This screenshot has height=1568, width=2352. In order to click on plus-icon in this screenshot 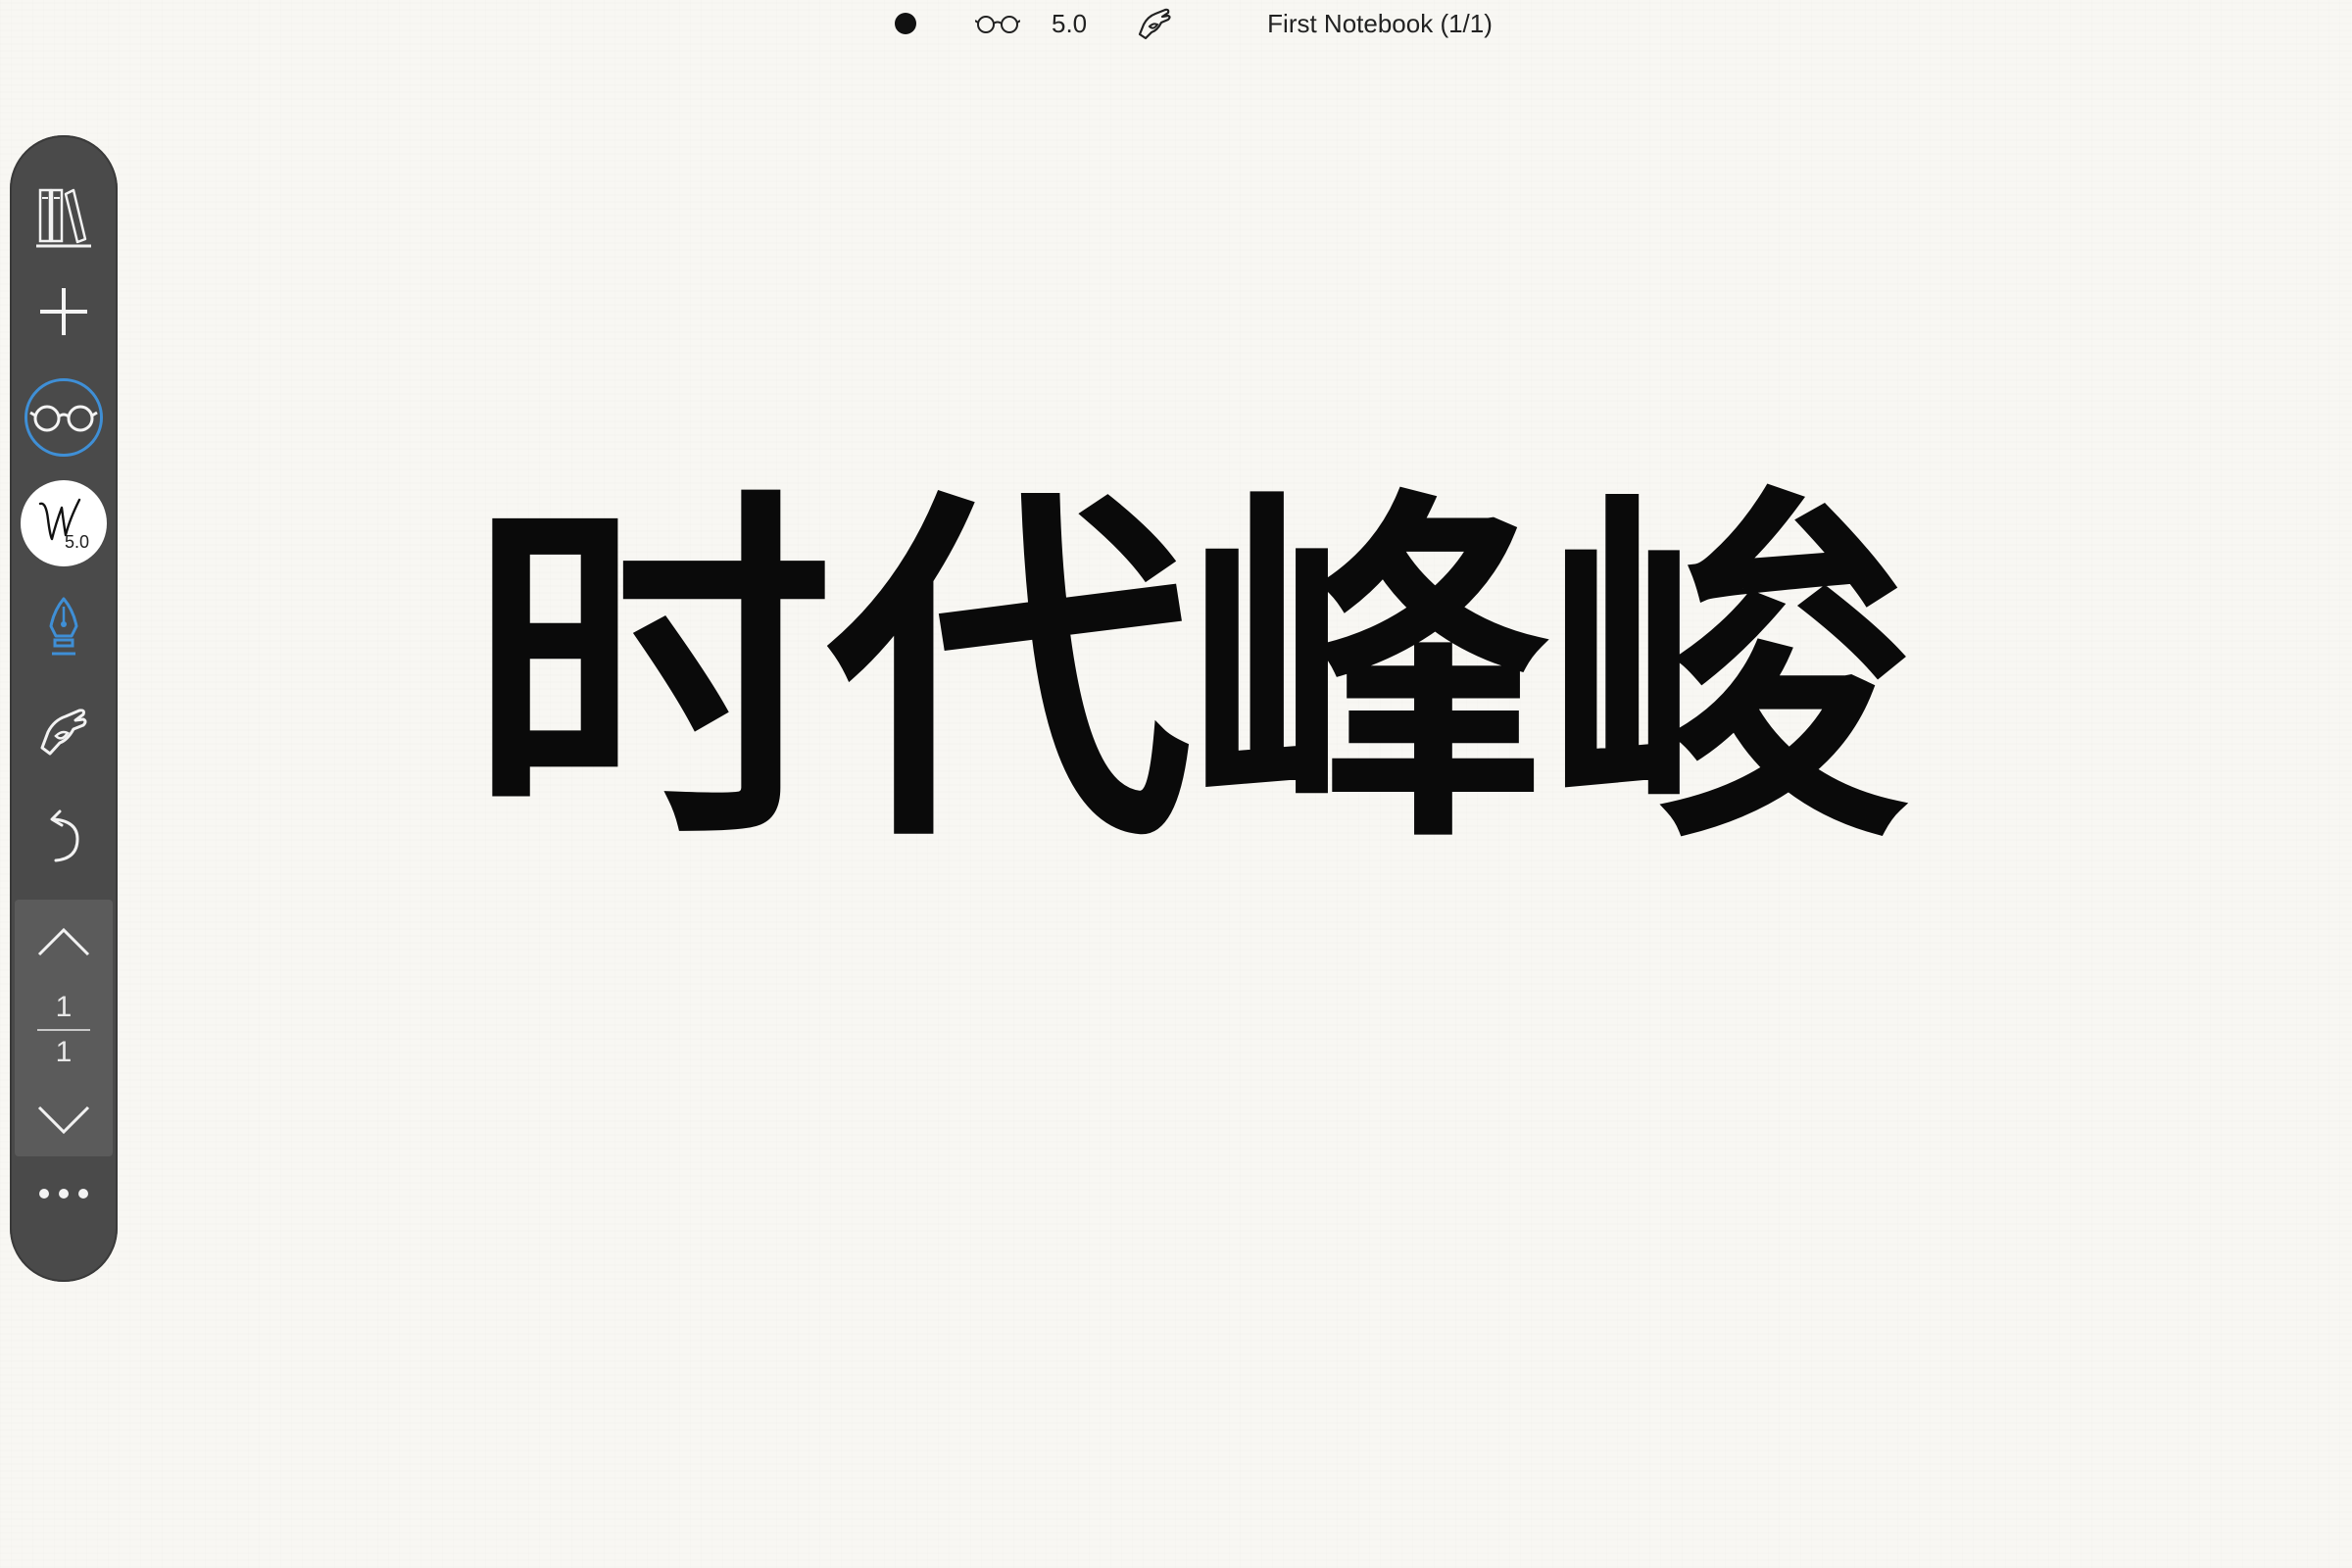, I will do `click(63, 311)`.